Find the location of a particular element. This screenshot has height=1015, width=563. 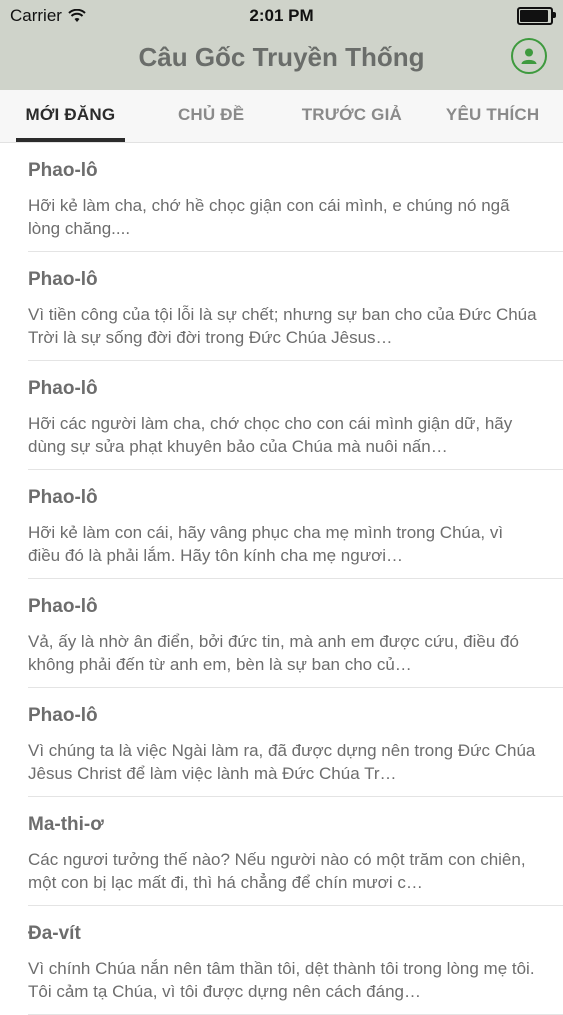

tab-label: MỚI ĐĂNG is located at coordinates (70, 114).